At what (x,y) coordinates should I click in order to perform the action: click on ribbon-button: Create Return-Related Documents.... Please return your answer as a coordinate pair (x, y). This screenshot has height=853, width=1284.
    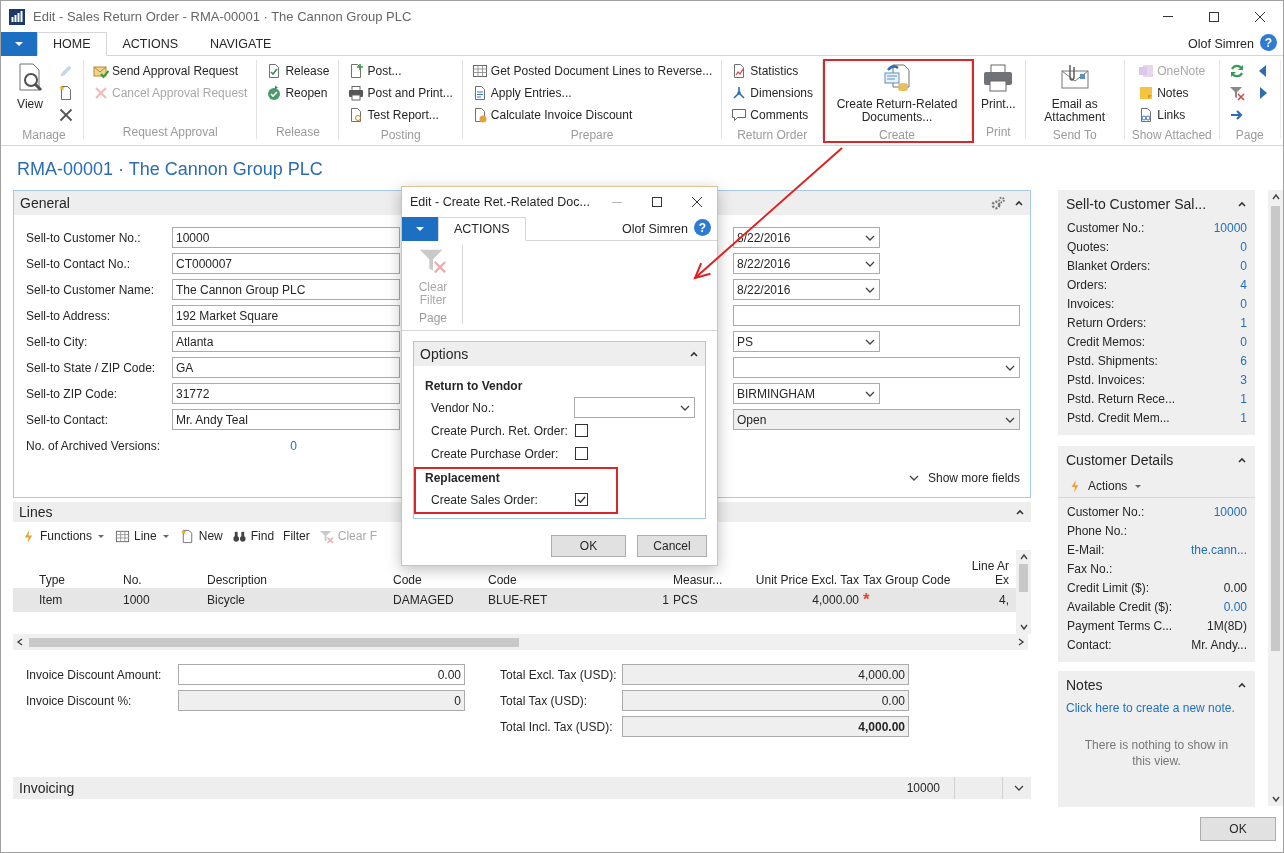
    Looking at the image, I should click on (897, 93).